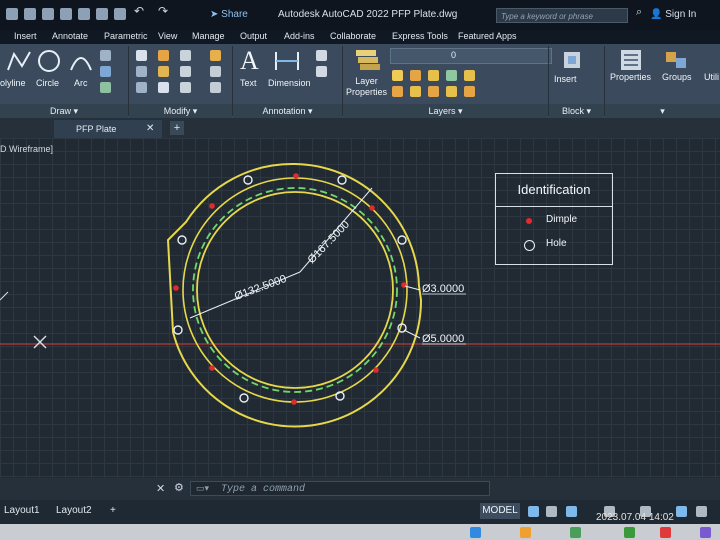  What do you see at coordinates (451, 91) in the screenshot?
I see `layer-merge-icon` at bounding box center [451, 91].